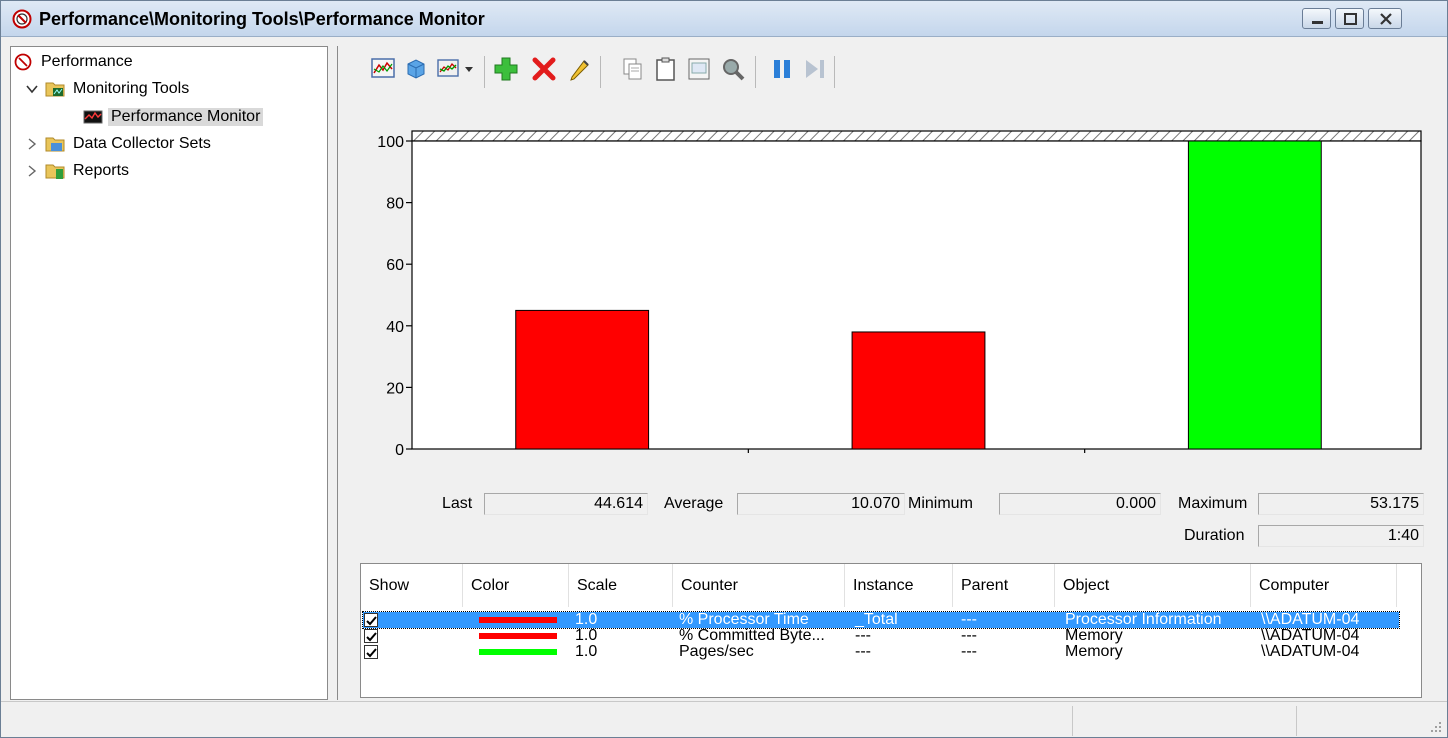  Describe the element at coordinates (395, 204) in the screenshot. I see `y-tick-label: 80` at that location.